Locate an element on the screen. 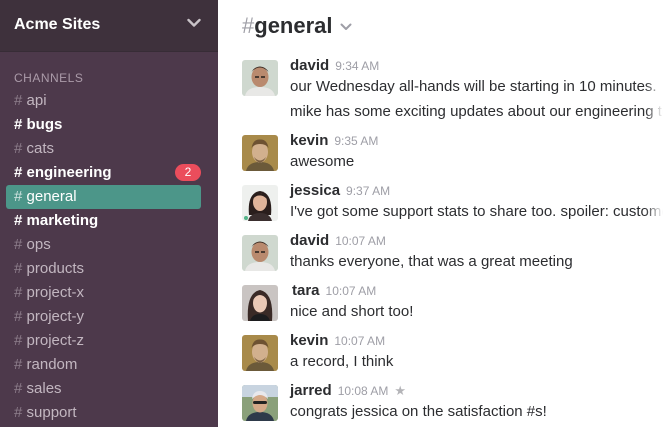 The width and height of the screenshot is (663, 427). timestamp: 9:35 AM is located at coordinates (356, 141).